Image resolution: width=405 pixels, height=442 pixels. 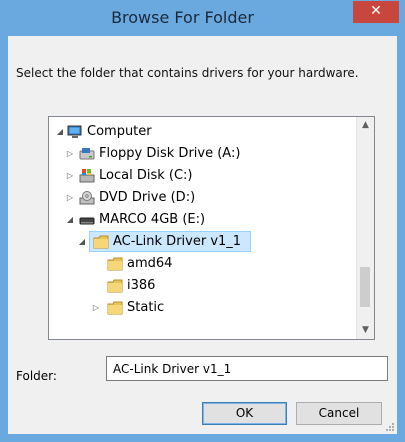 I want to click on tree-item-label: AC-Link Driver v1_1, so click(x=177, y=241).